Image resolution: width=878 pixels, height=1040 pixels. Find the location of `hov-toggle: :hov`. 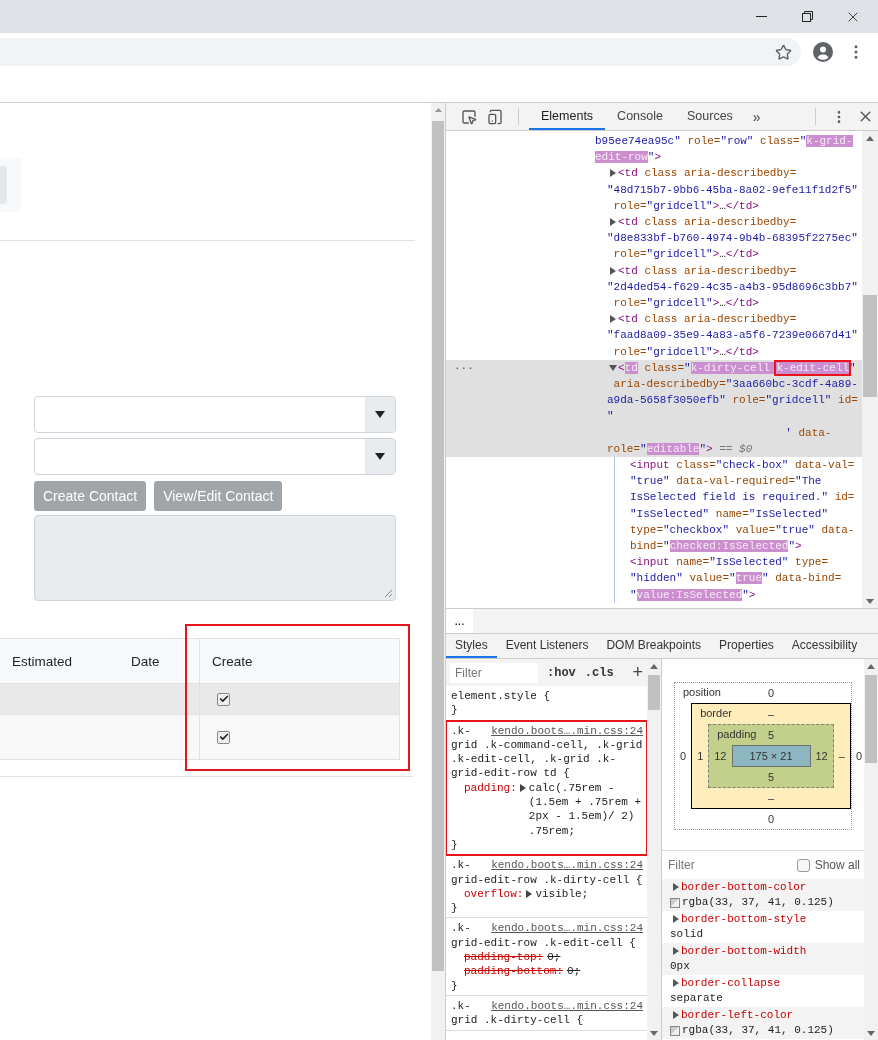

hov-toggle: :hov is located at coordinates (561, 672).